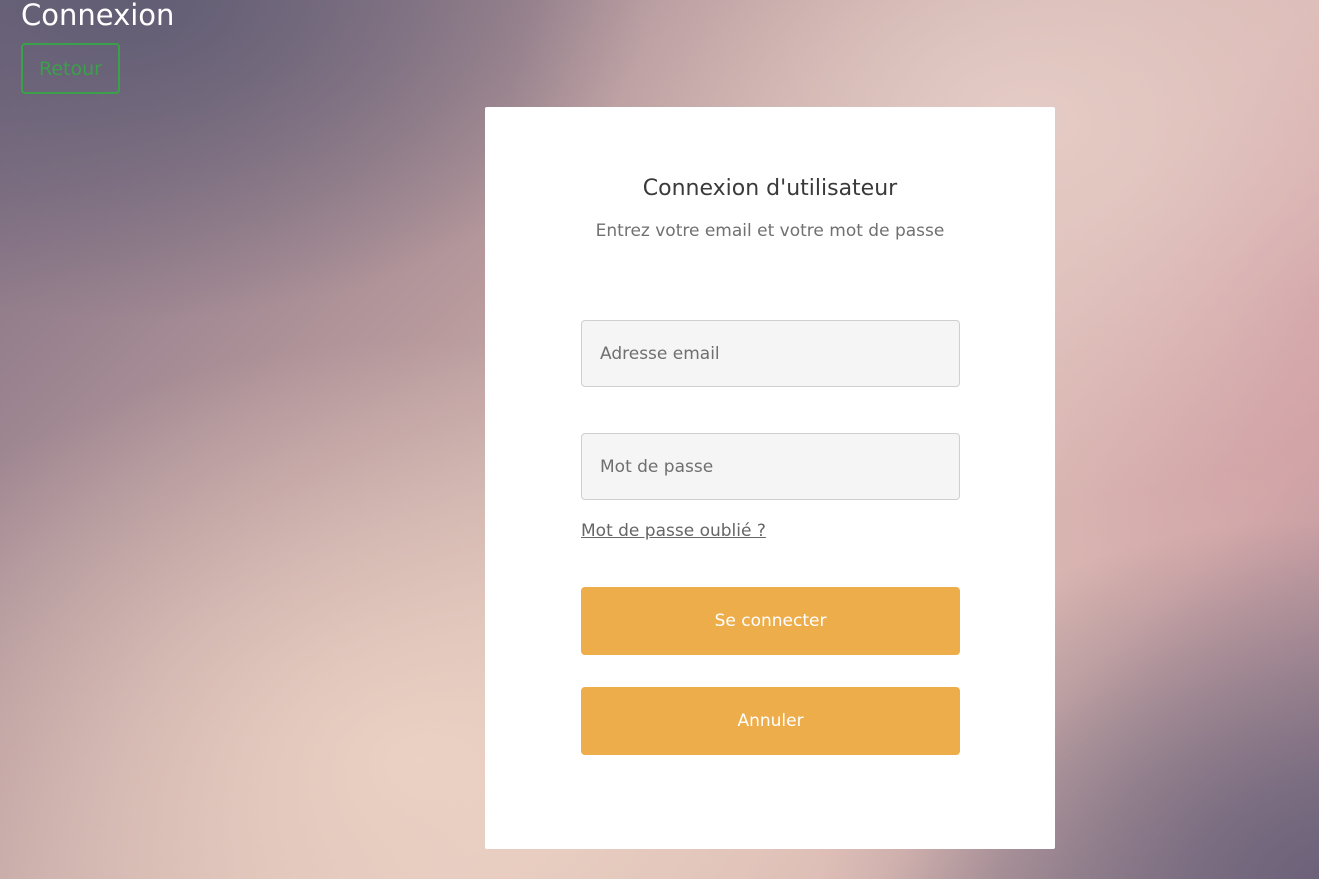 This screenshot has height=879, width=1319. Describe the element at coordinates (673, 531) in the screenshot. I see `forgot-password-link: Mot de passe oublié ?` at that location.